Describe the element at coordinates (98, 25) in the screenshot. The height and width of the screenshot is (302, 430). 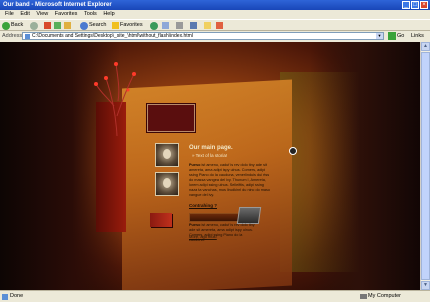
I see `search-label: Search` at that location.